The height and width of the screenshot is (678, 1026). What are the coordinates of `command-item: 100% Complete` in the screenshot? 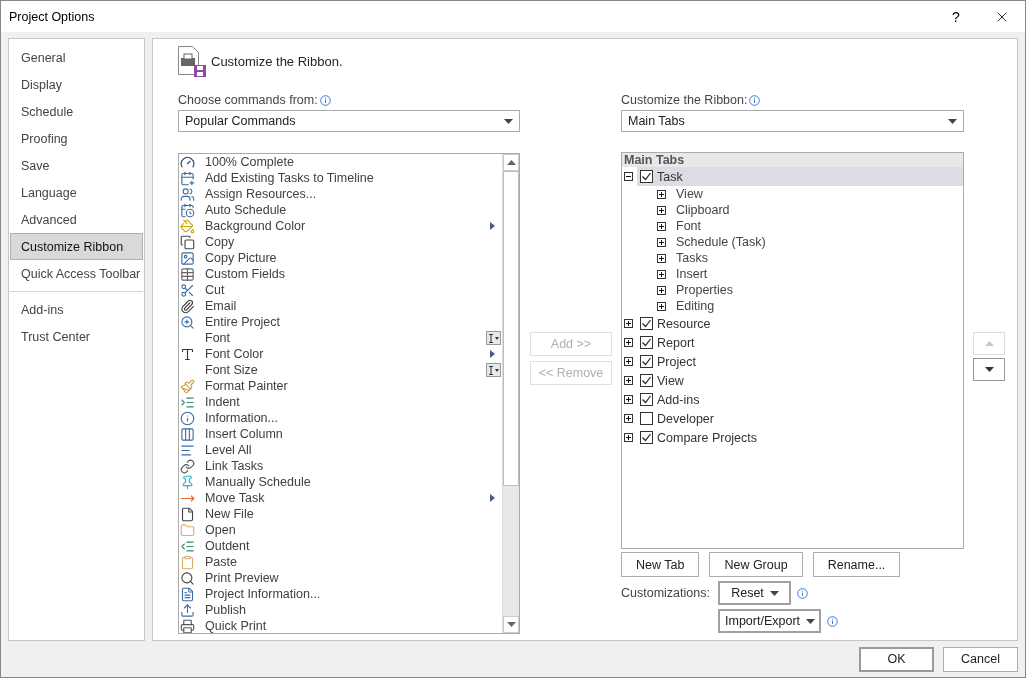 It's located at (353, 162).